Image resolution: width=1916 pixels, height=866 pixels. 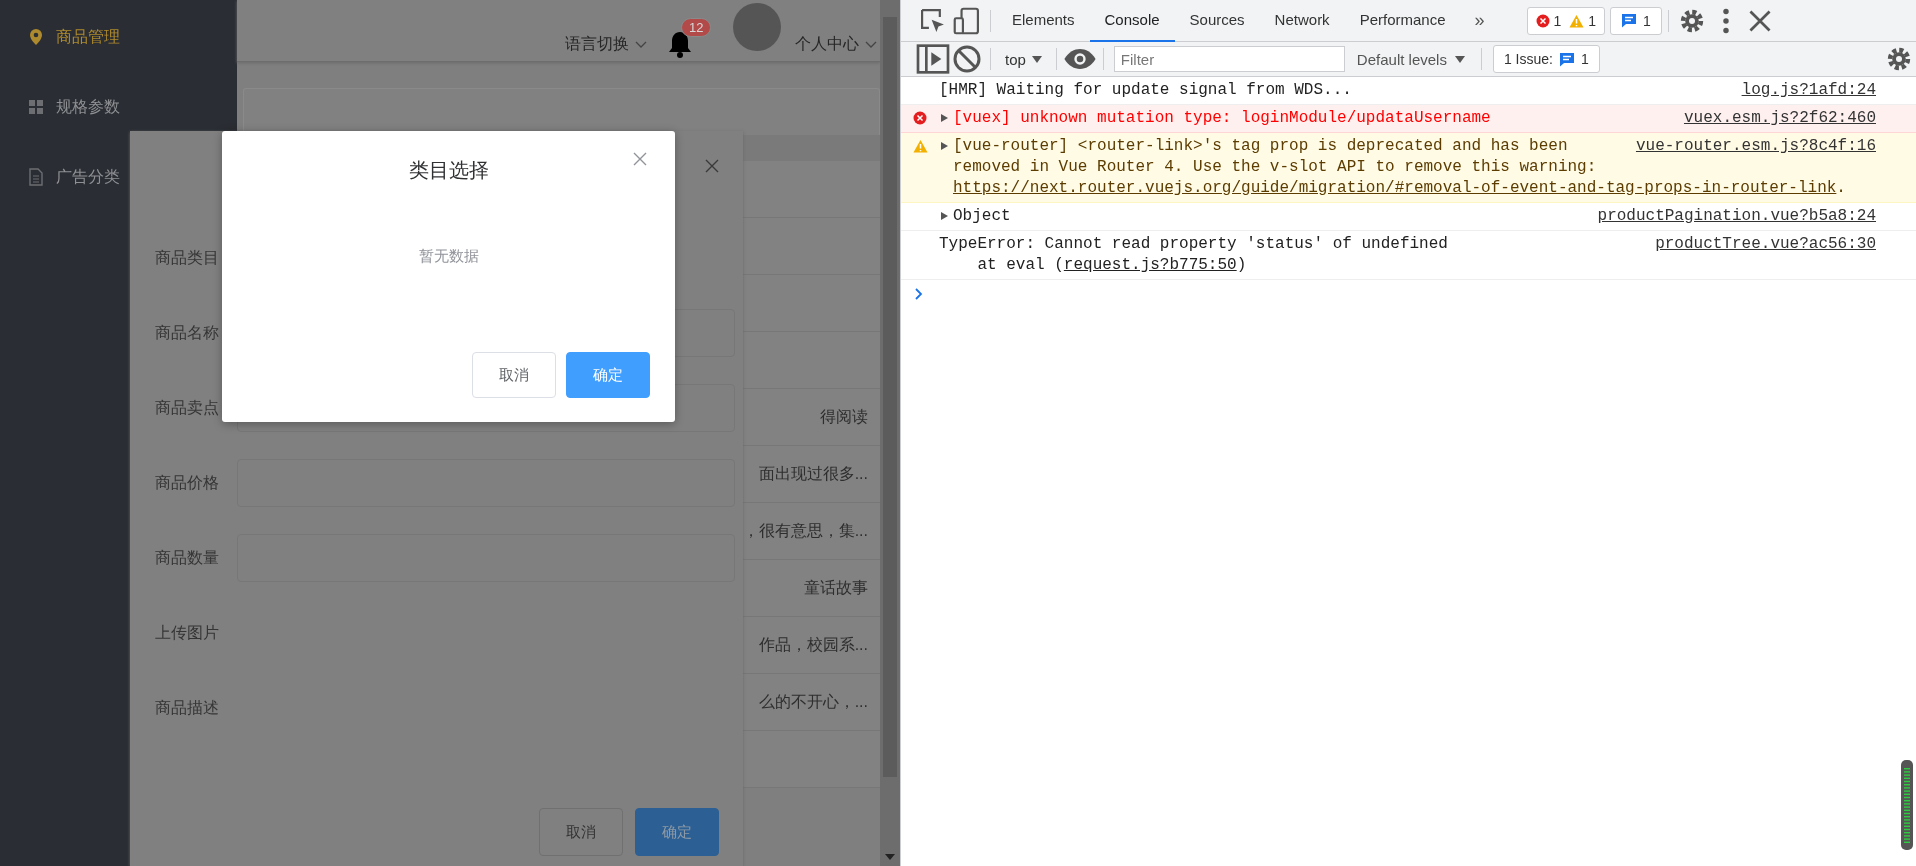 What do you see at coordinates (696, 27) in the screenshot?
I see `notification-badge: 12` at bounding box center [696, 27].